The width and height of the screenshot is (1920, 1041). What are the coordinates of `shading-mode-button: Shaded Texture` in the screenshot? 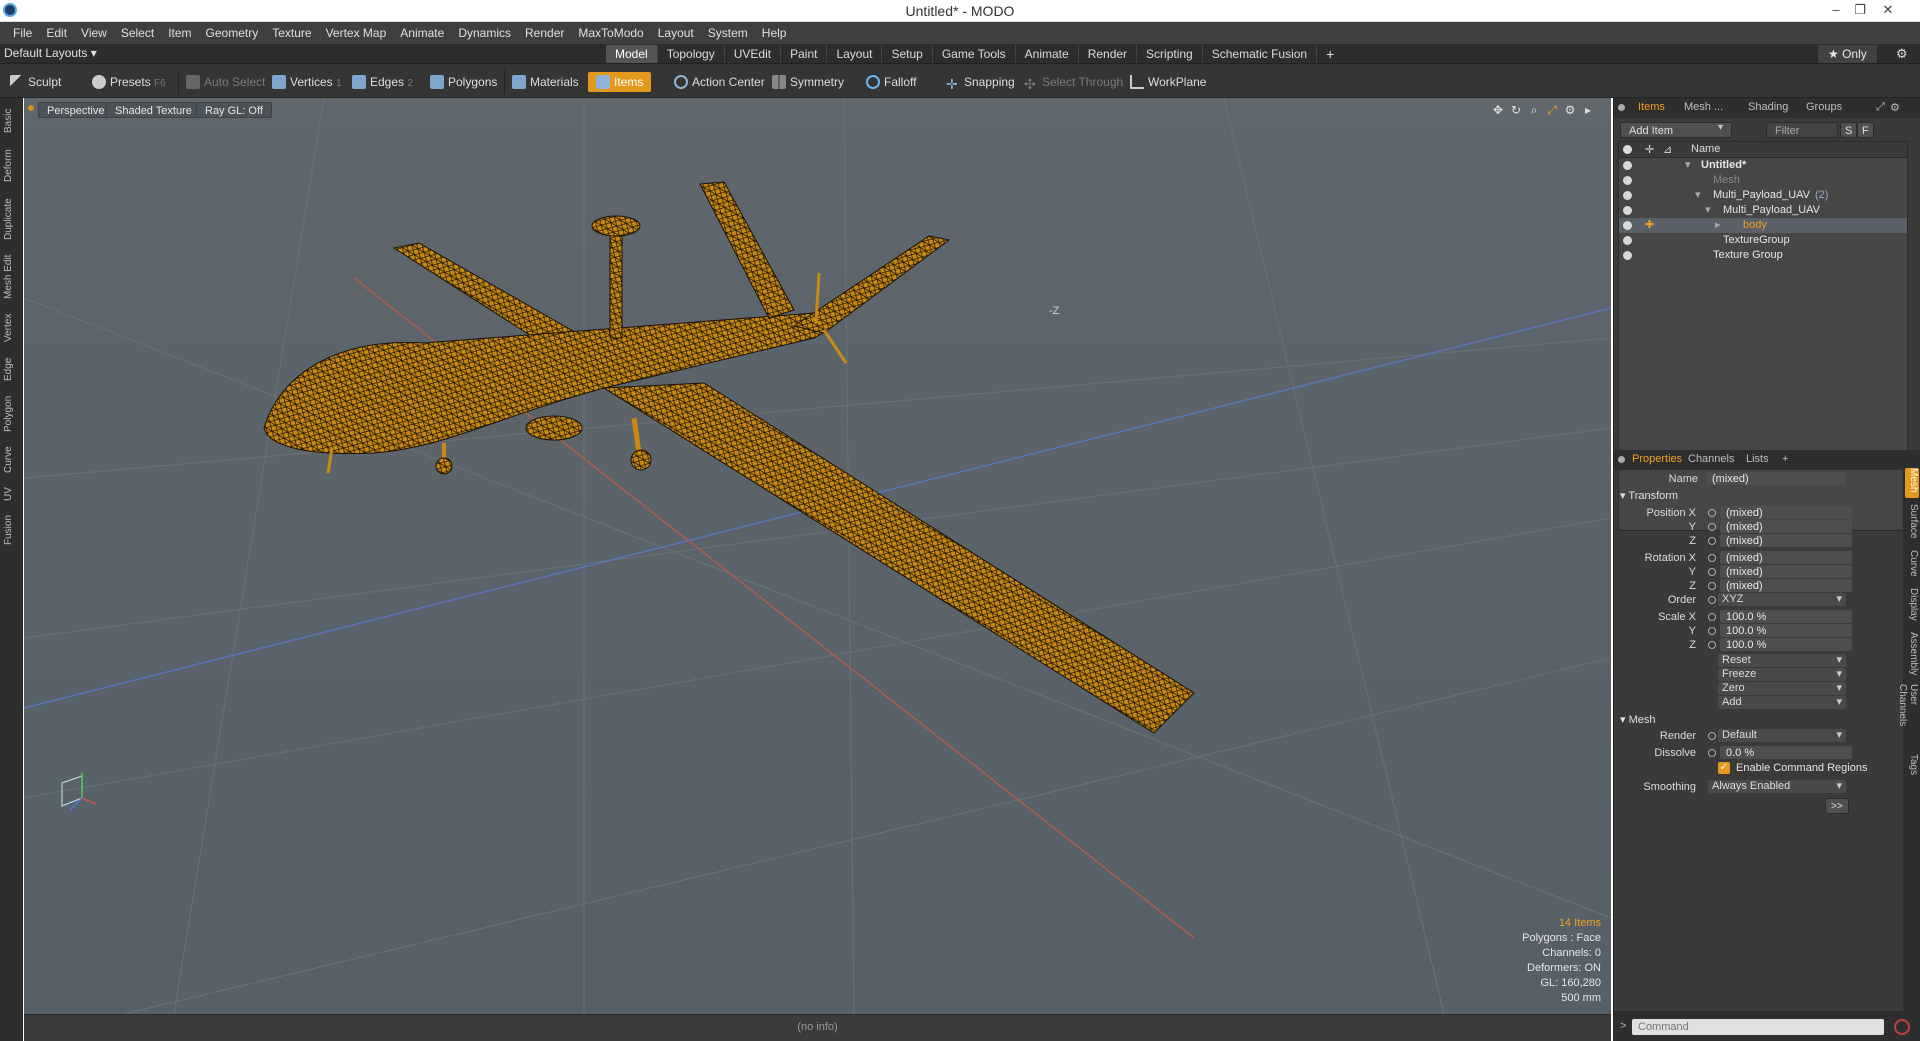 It's located at (153, 110).